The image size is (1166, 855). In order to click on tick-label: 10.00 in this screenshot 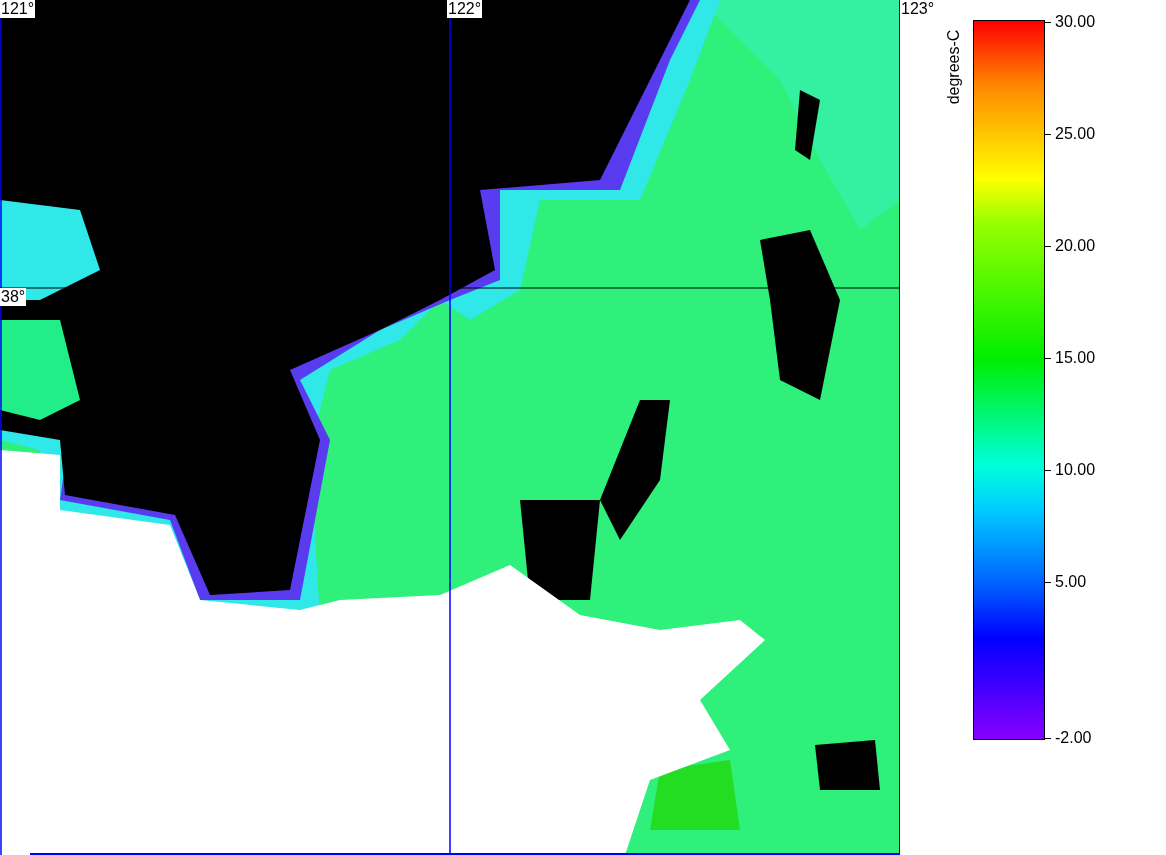, I will do `click(1075, 470)`.